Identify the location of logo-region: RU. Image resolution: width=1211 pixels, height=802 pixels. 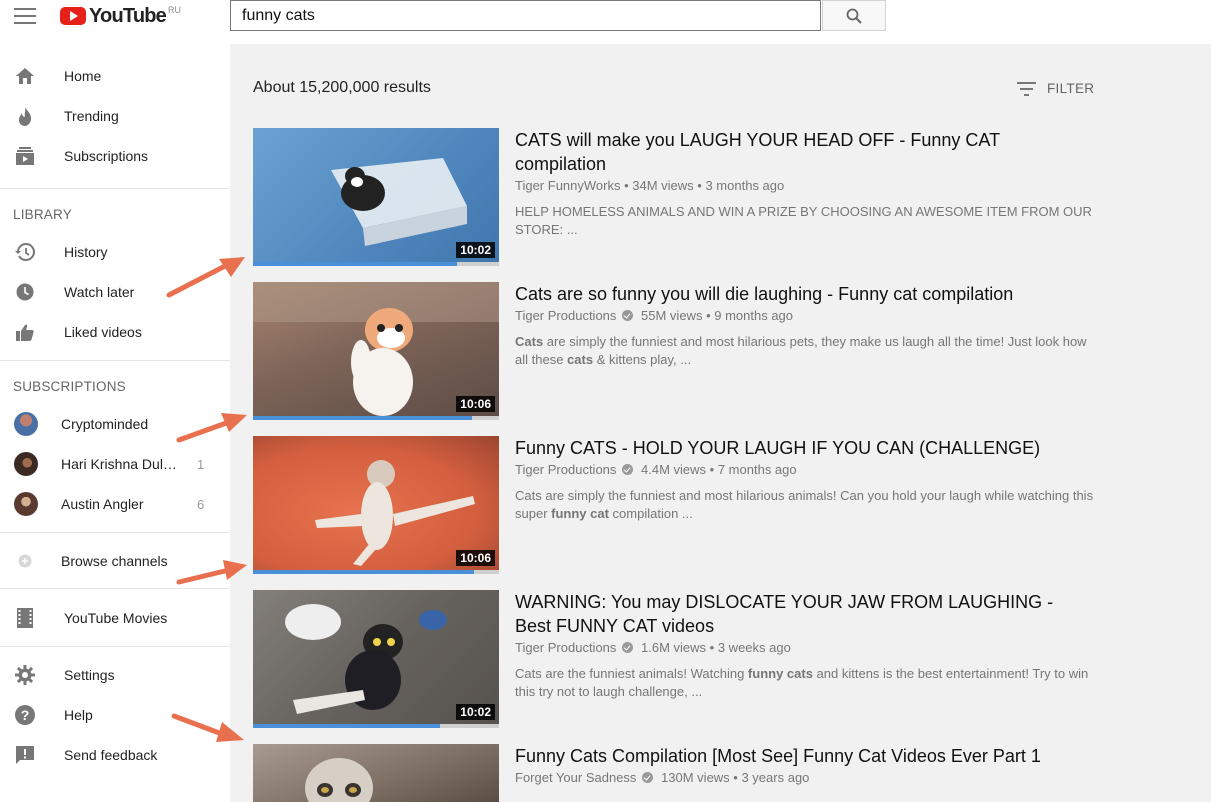
(174, 10).